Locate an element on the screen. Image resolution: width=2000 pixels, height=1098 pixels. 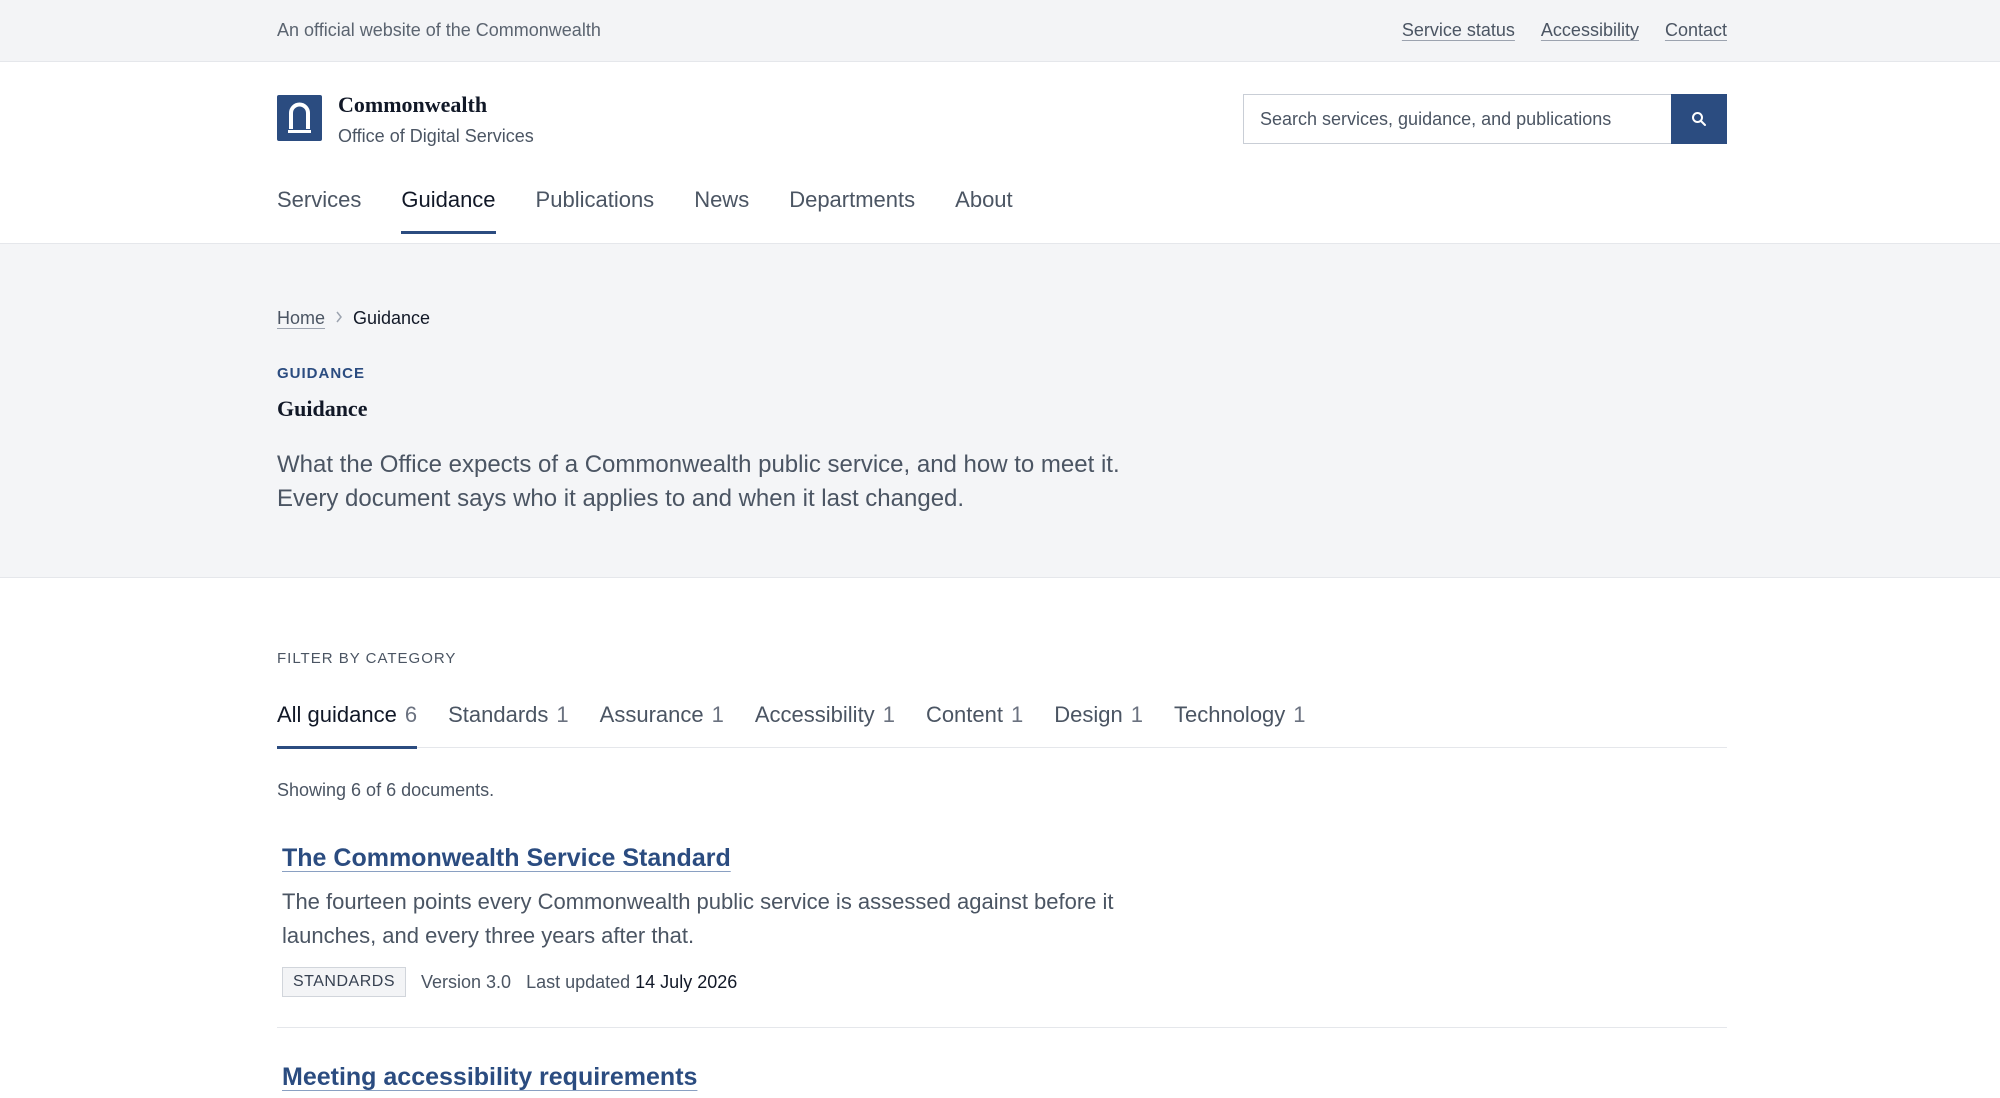
nav-services: Services is located at coordinates (319, 210).